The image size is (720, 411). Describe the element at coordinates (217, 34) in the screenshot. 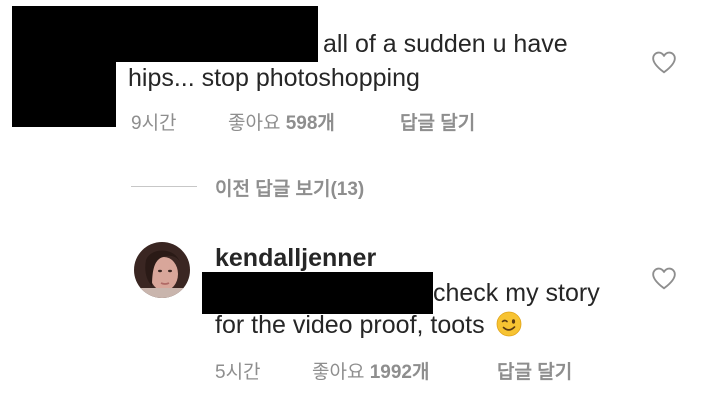

I see `redacted-username` at that location.